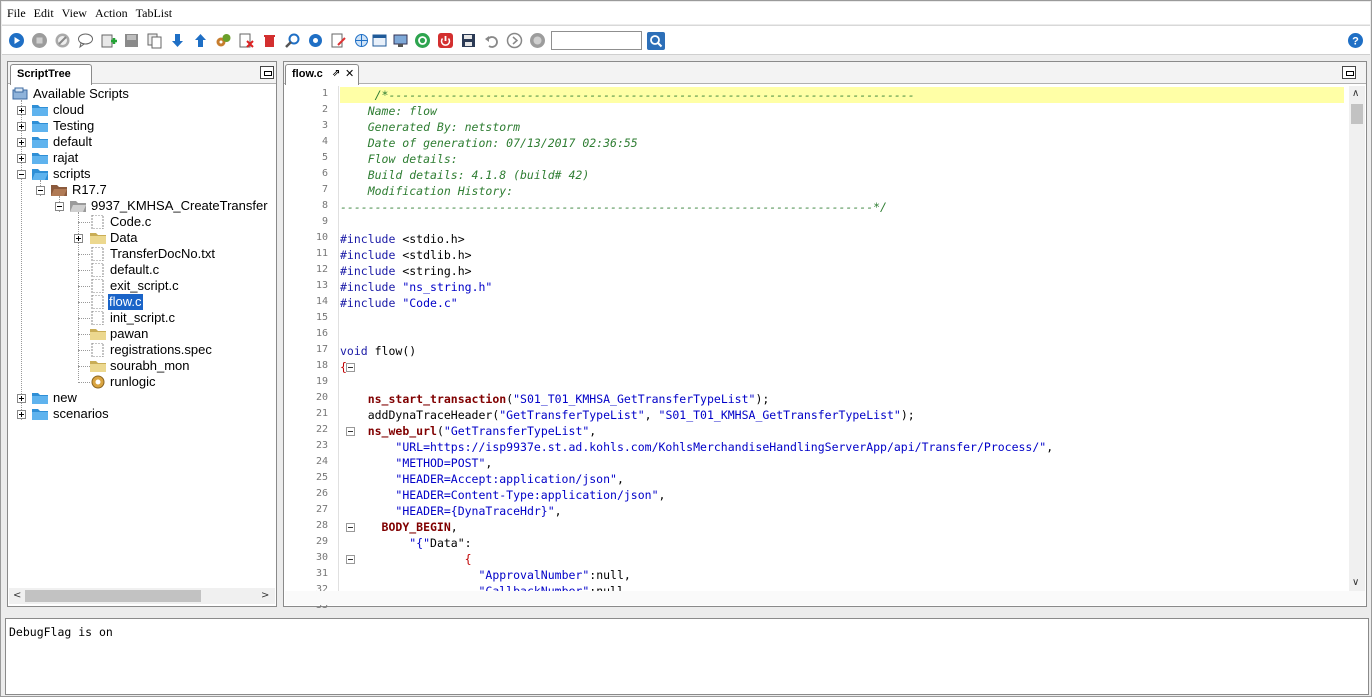 This screenshot has width=1372, height=697. I want to click on menu-edit: Edit, so click(44, 13).